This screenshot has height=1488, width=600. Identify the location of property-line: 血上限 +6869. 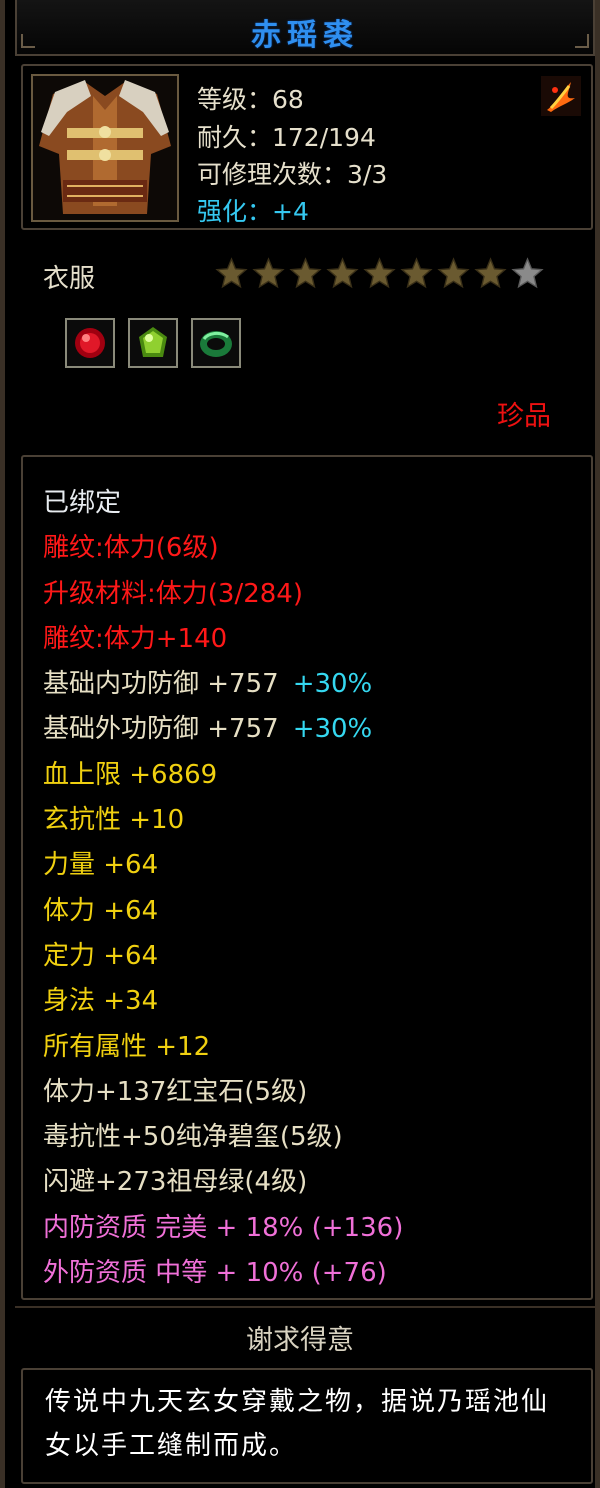
(312, 775).